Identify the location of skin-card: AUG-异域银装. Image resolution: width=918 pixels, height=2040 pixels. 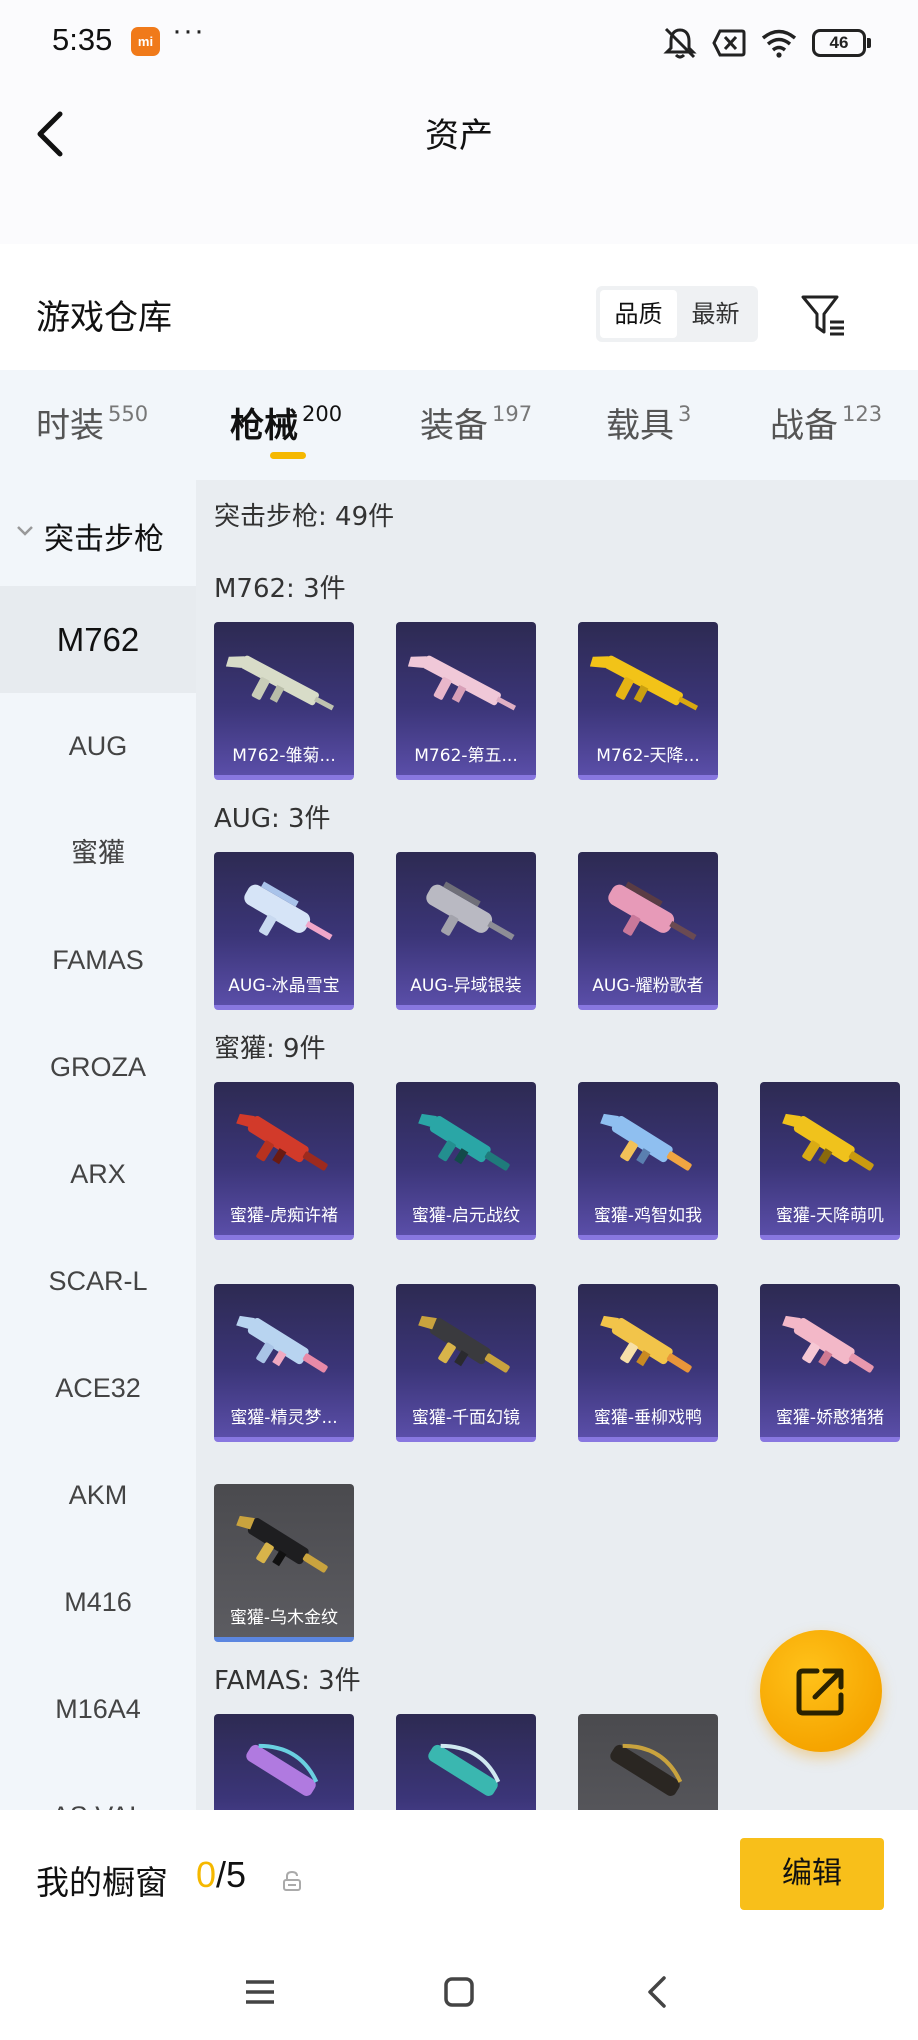
(466, 931).